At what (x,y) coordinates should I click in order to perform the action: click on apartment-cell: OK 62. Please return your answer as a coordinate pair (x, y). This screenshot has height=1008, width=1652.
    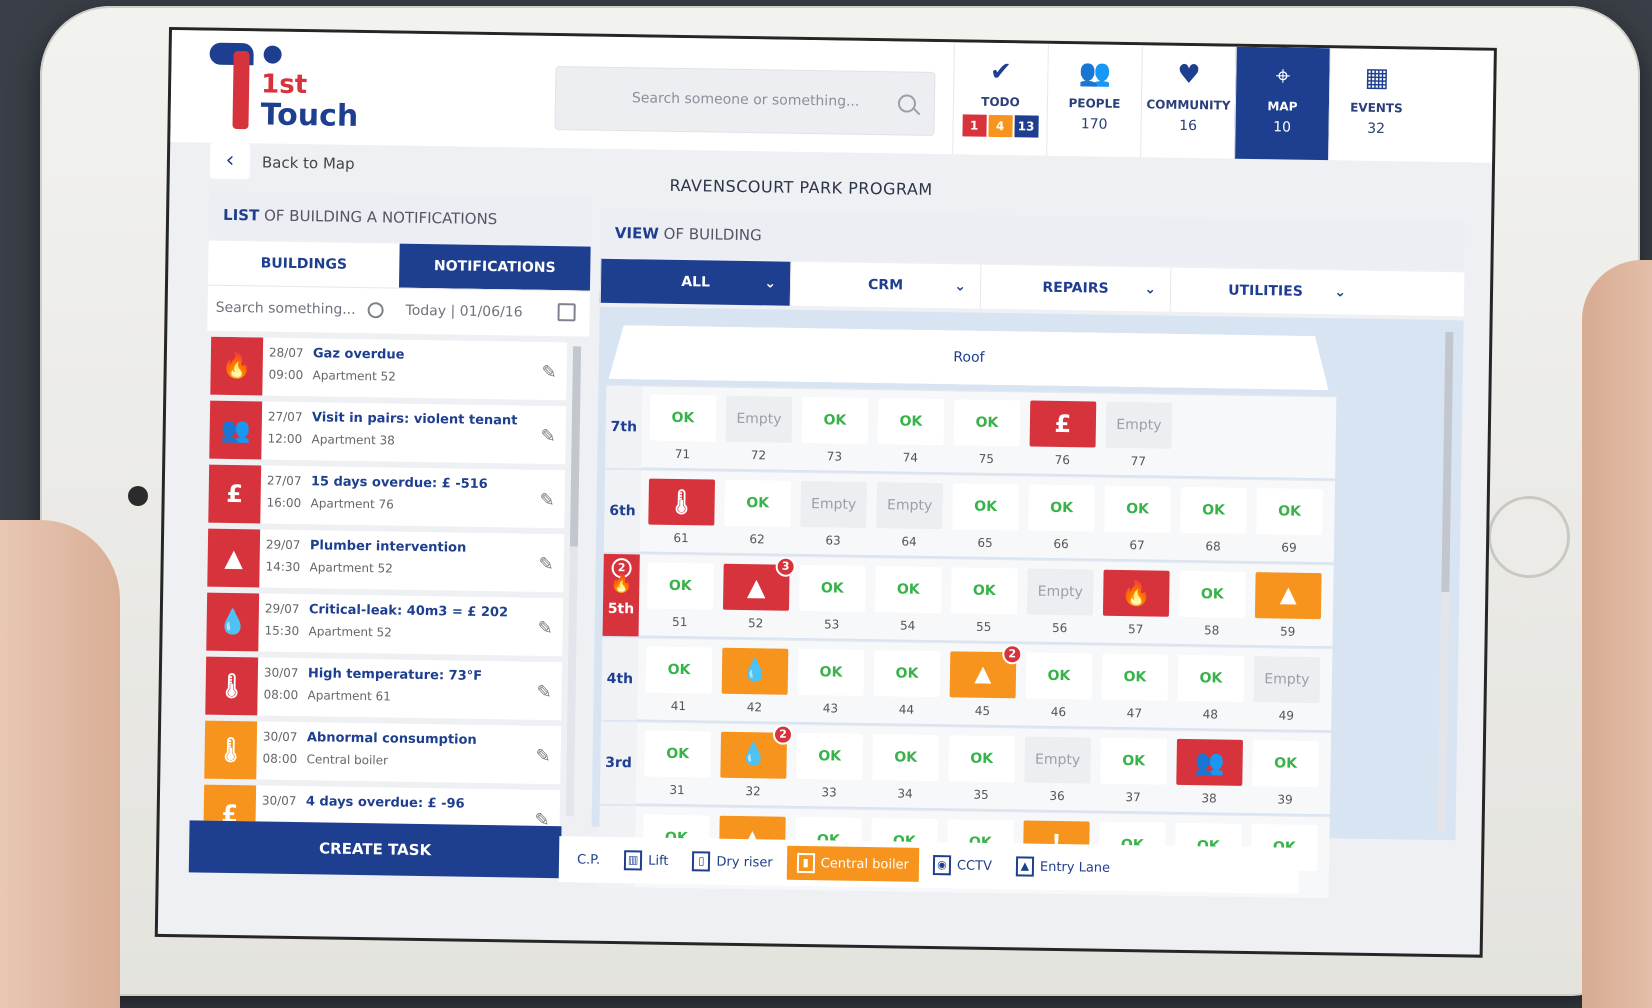
    Looking at the image, I should click on (757, 513).